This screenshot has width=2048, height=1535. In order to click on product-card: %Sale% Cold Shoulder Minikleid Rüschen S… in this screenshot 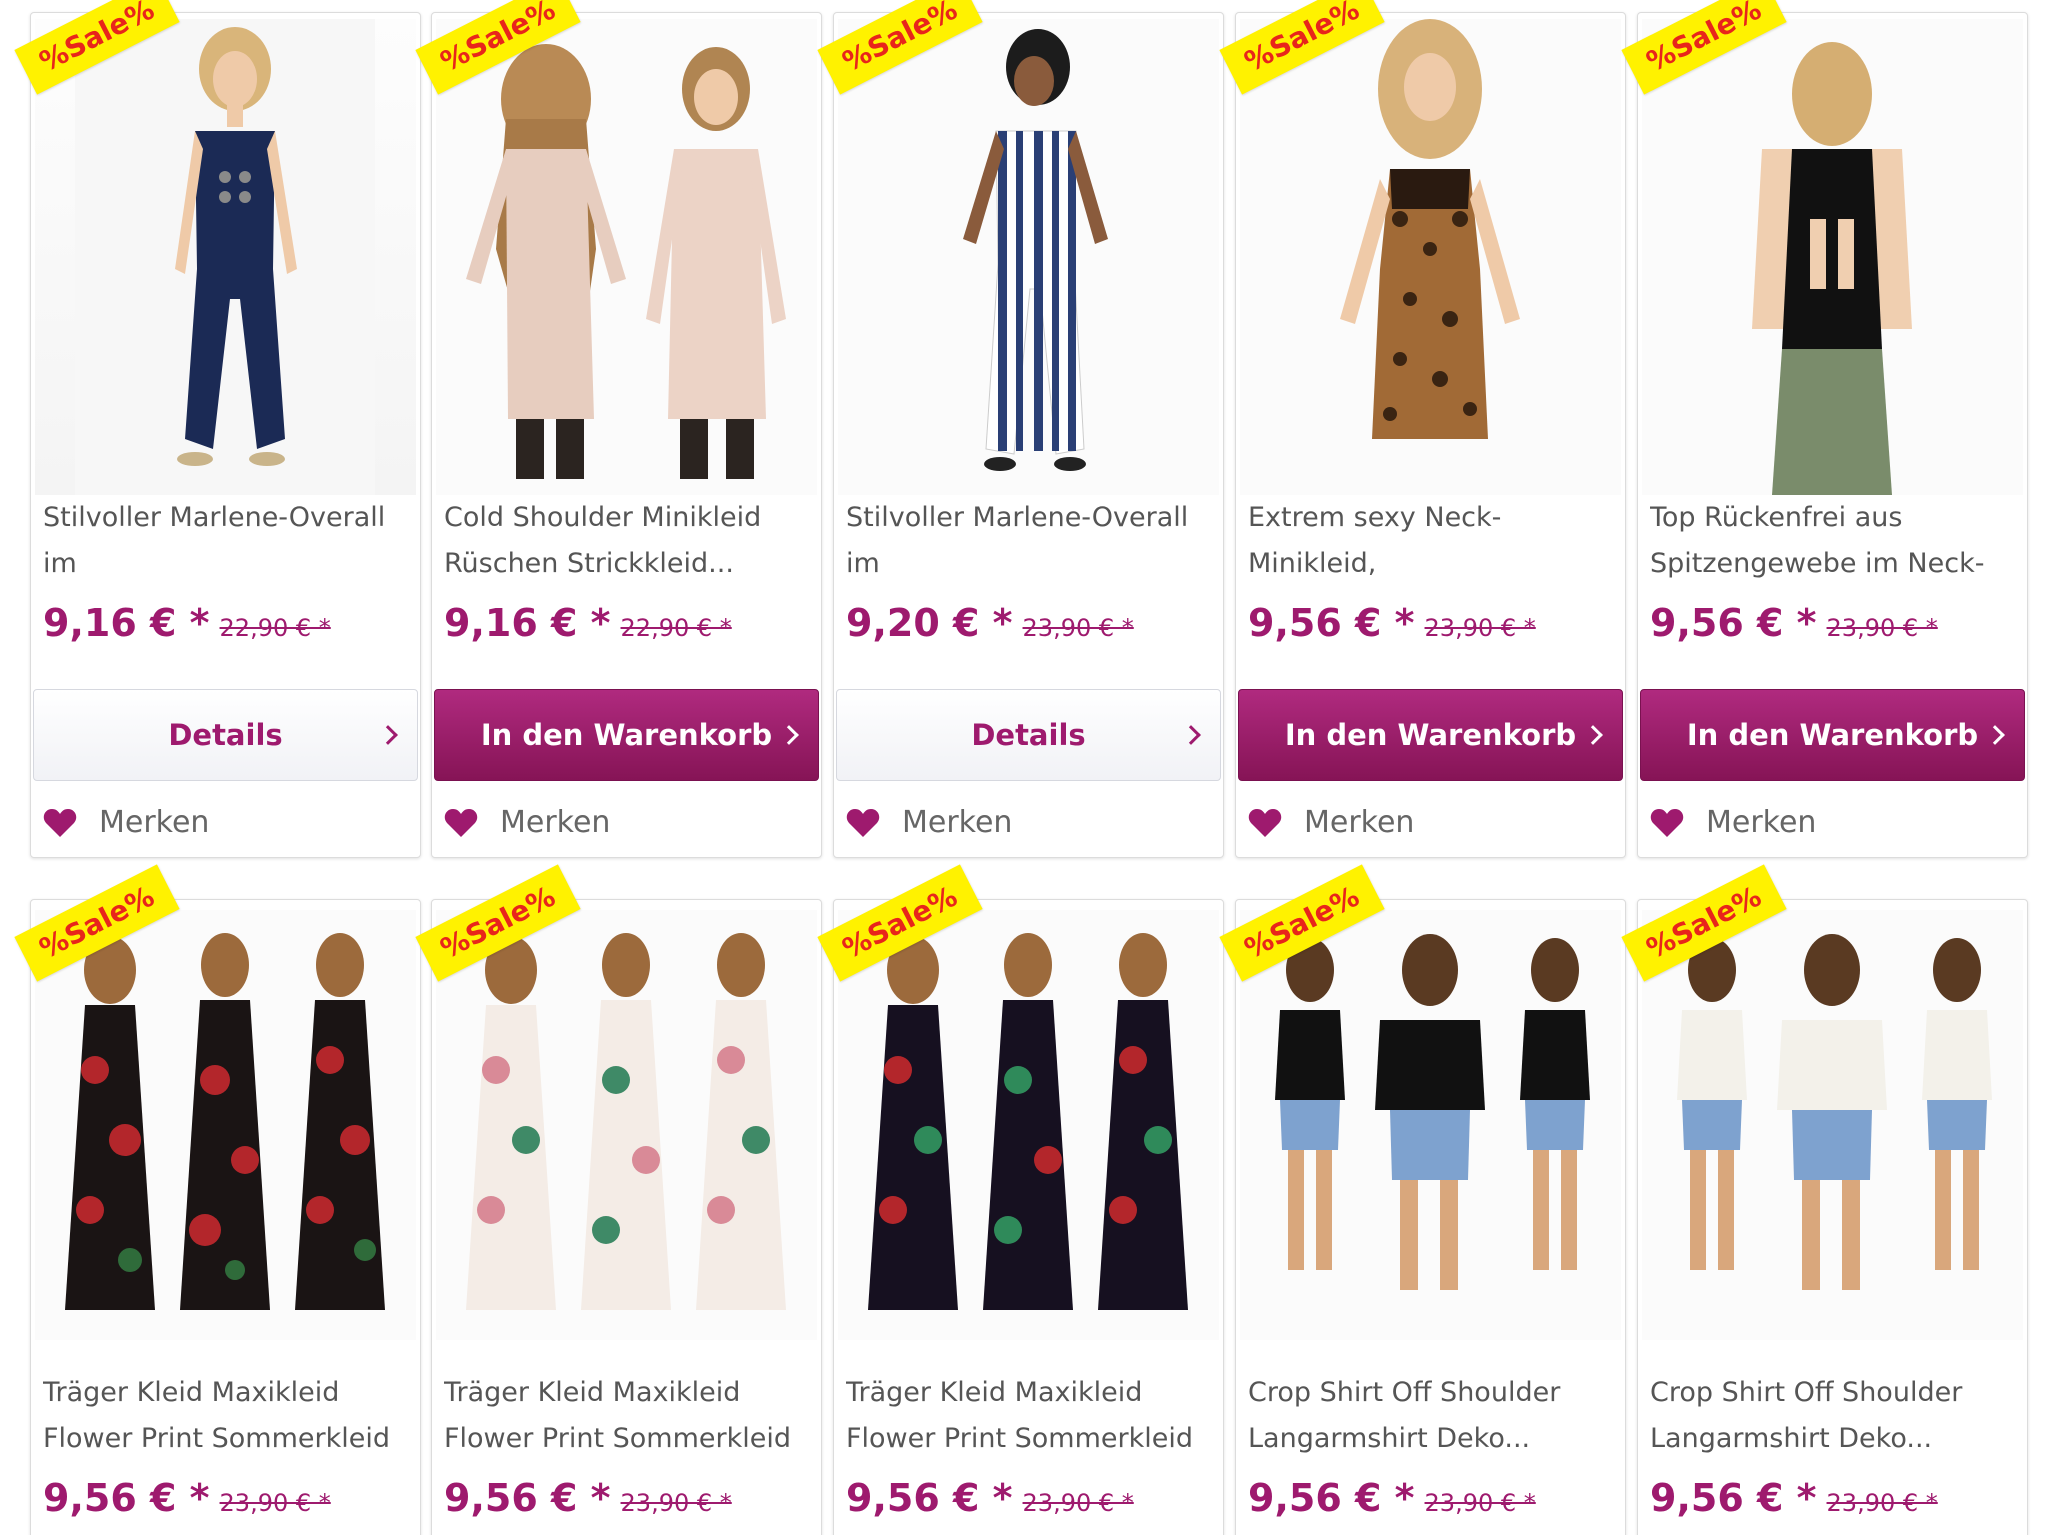, I will do `click(618, 429)`.